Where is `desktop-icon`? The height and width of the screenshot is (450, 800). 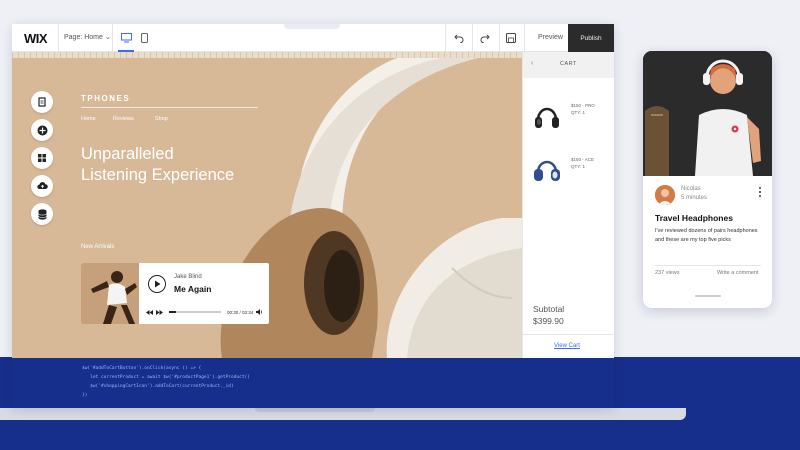 desktop-icon is located at coordinates (126, 38).